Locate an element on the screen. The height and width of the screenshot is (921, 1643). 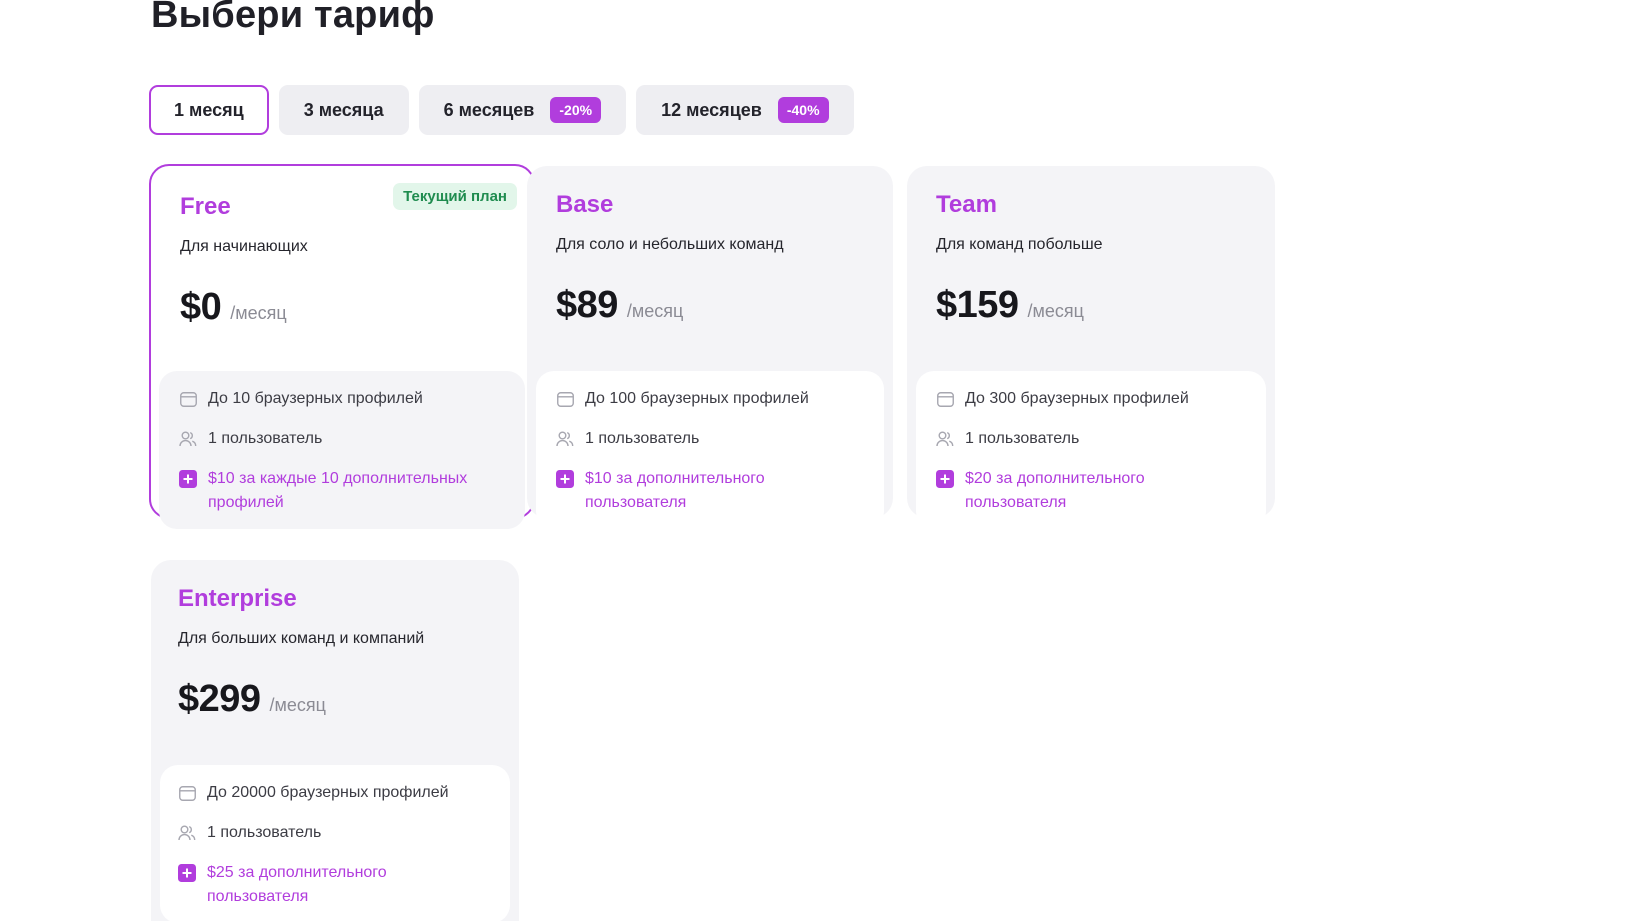
tab-12-months: 12 месяцев -40% is located at coordinates (745, 110).